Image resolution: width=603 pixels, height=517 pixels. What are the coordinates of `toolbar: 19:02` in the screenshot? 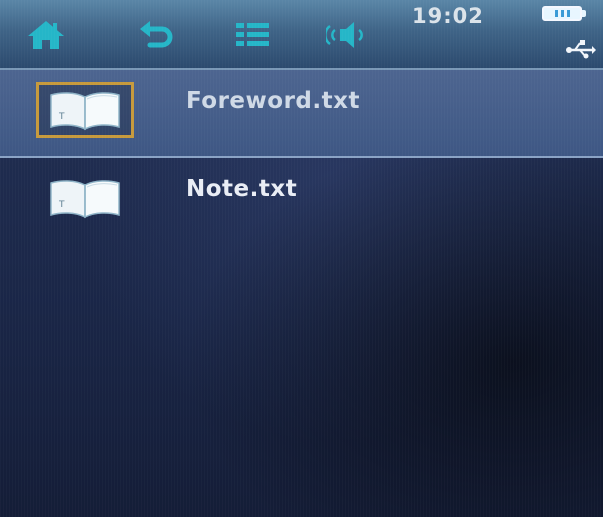 It's located at (301, 35).